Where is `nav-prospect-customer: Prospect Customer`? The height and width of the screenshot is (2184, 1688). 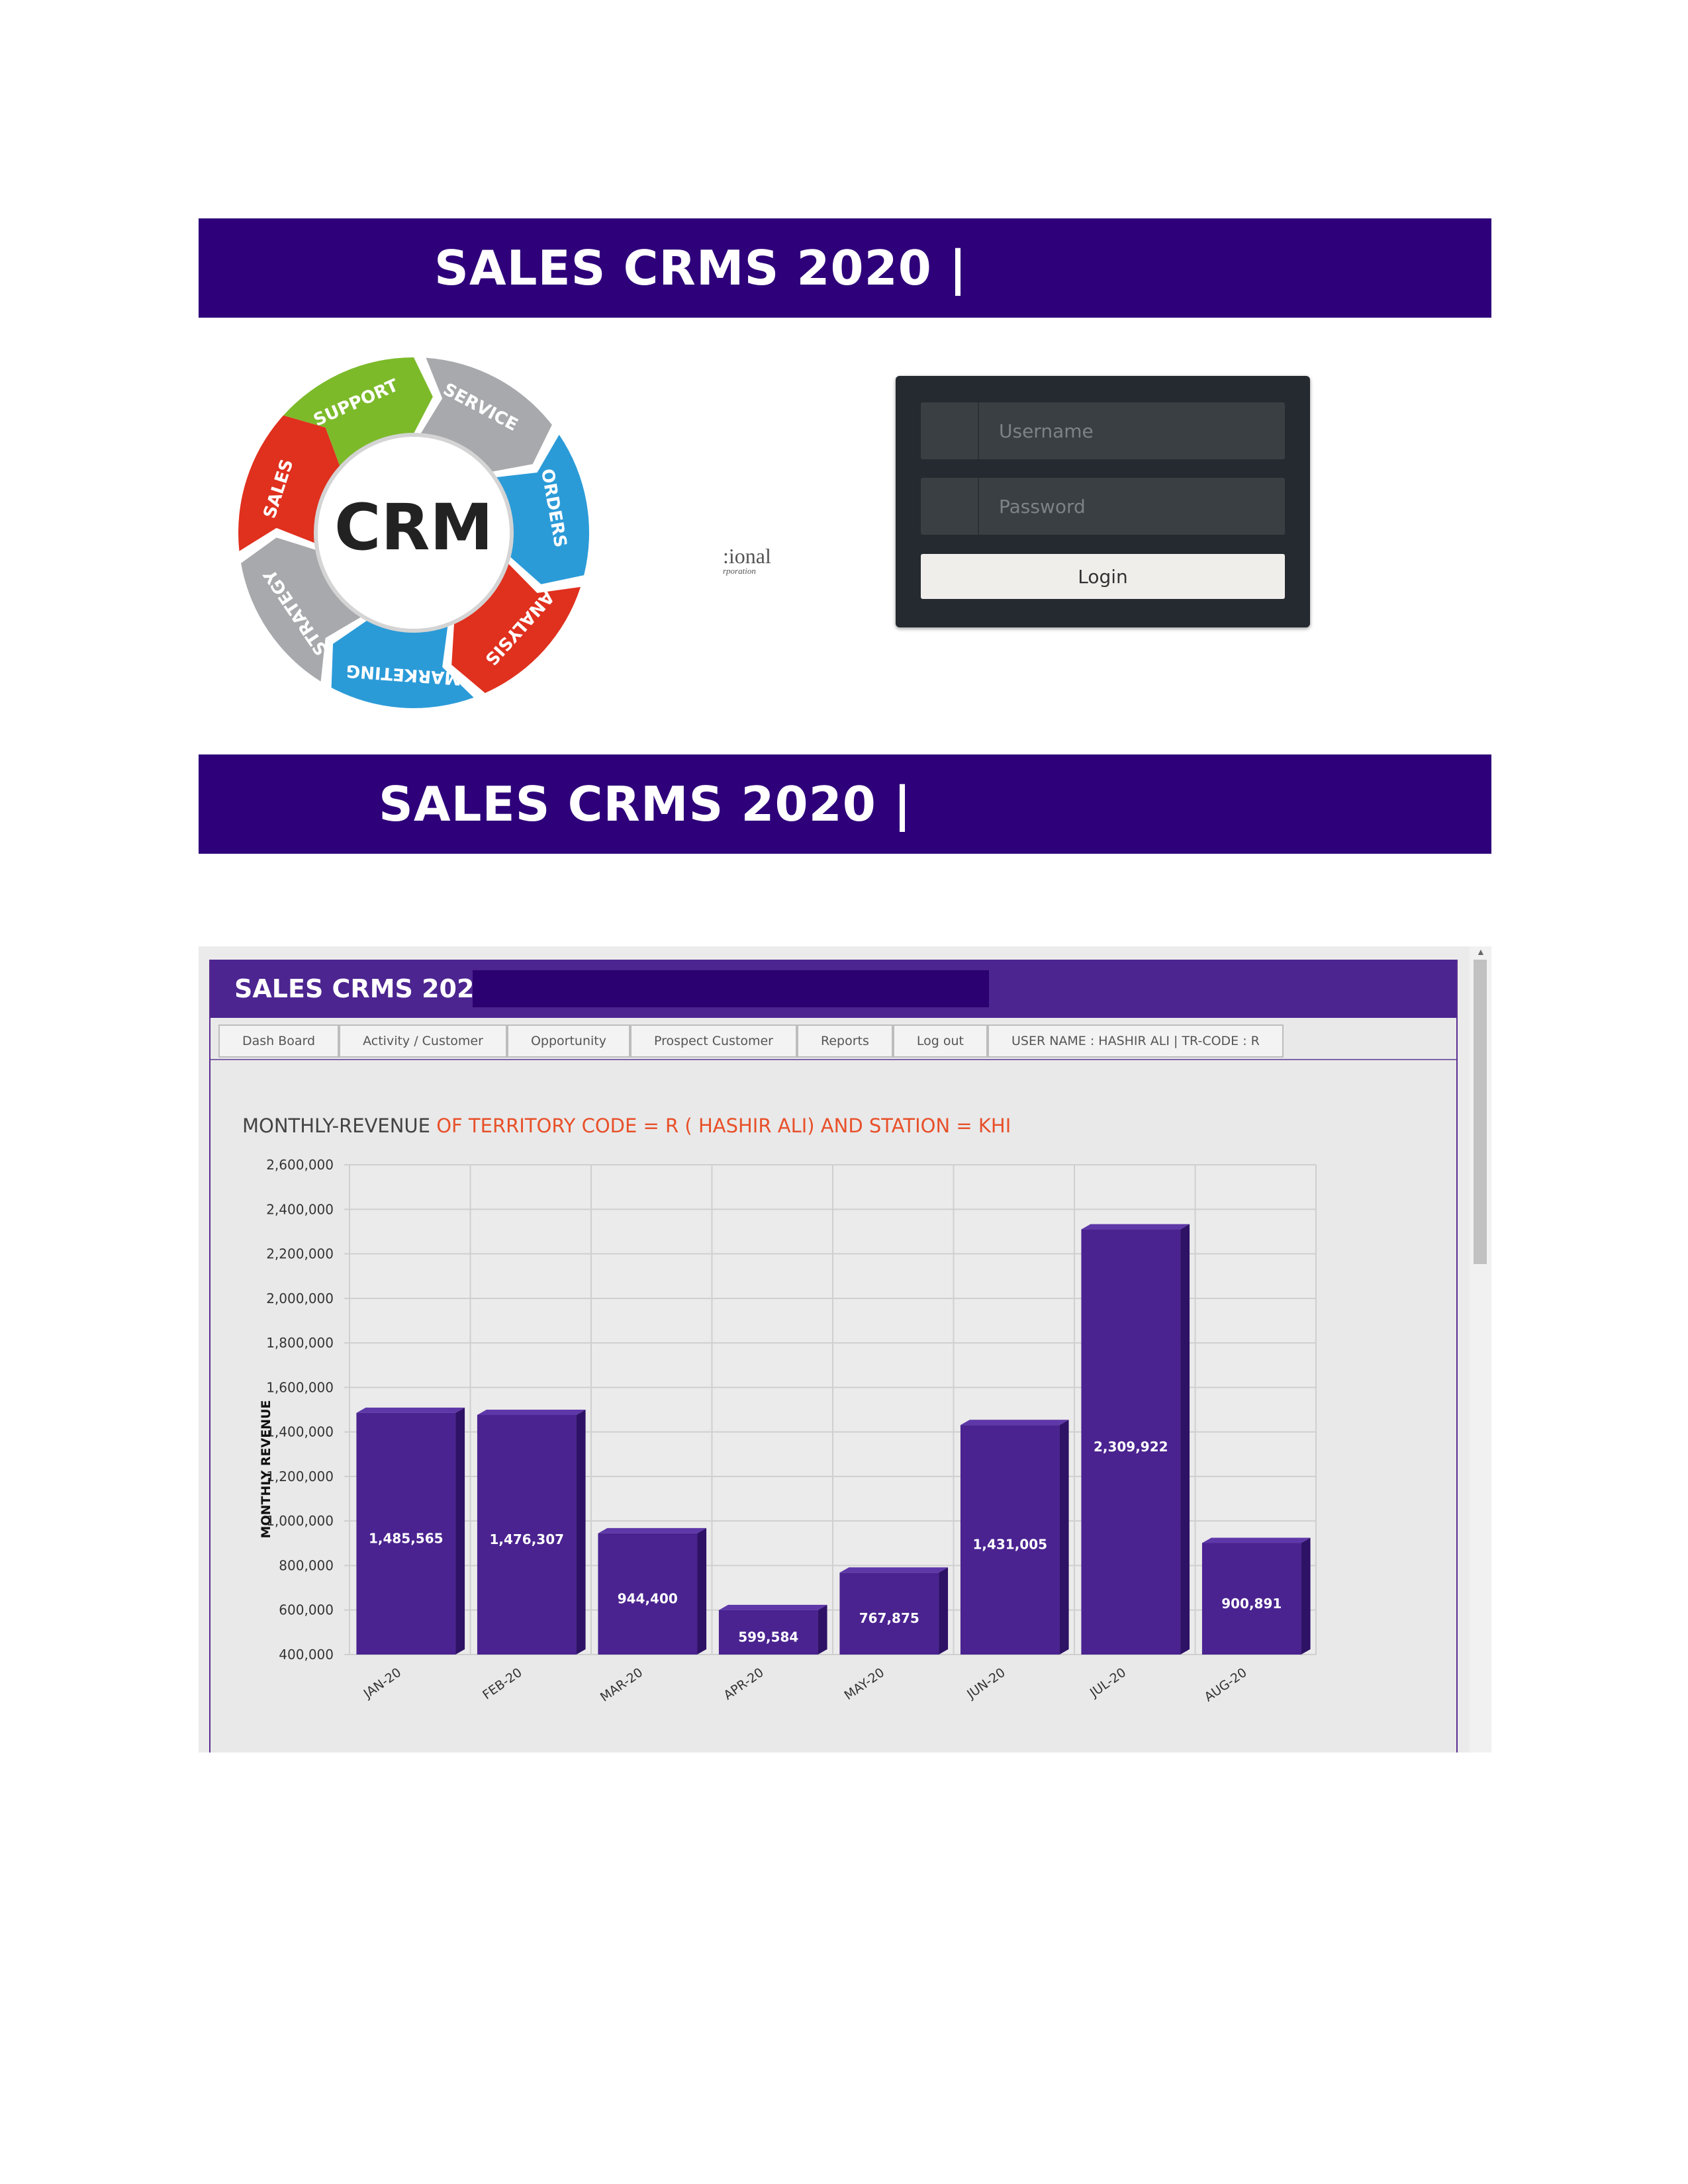
nav-prospect-customer: Prospect Customer is located at coordinates (713, 1041).